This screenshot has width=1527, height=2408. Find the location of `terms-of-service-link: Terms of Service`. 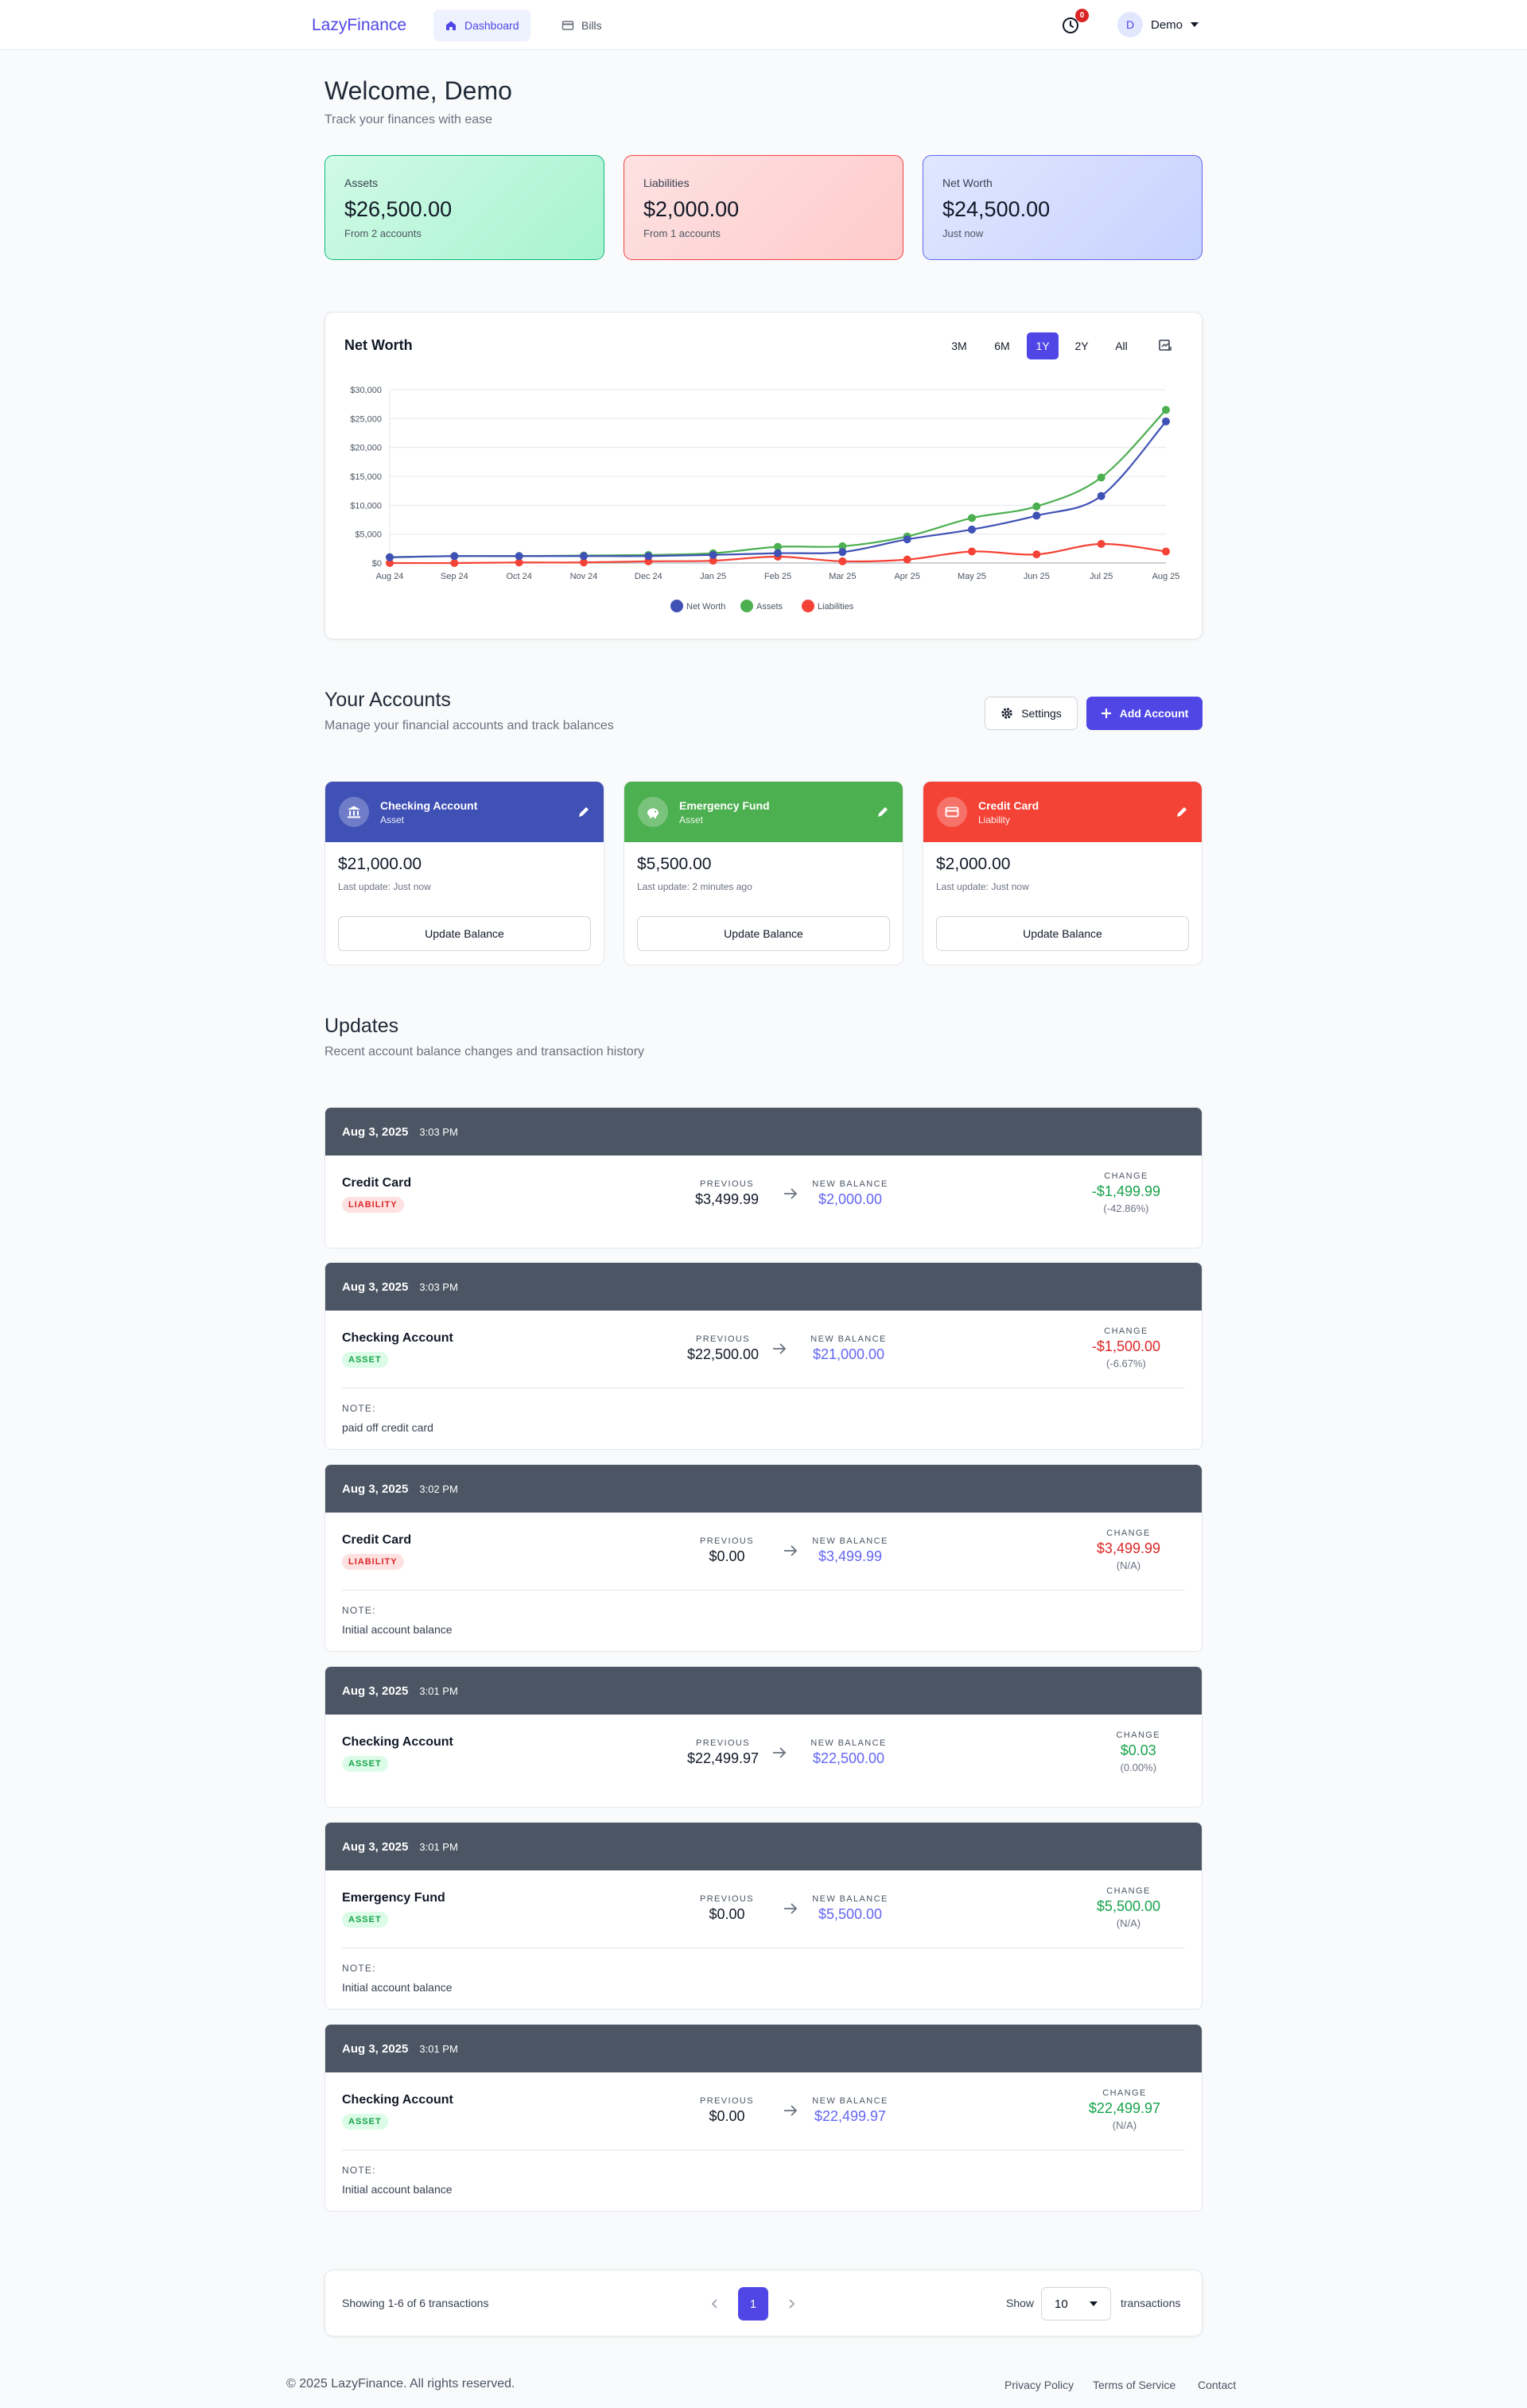

terms-of-service-link: Terms of Service is located at coordinates (1134, 2385).